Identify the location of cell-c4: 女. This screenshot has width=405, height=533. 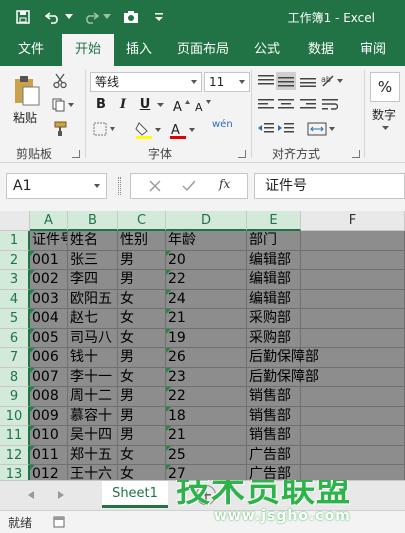
(142, 299).